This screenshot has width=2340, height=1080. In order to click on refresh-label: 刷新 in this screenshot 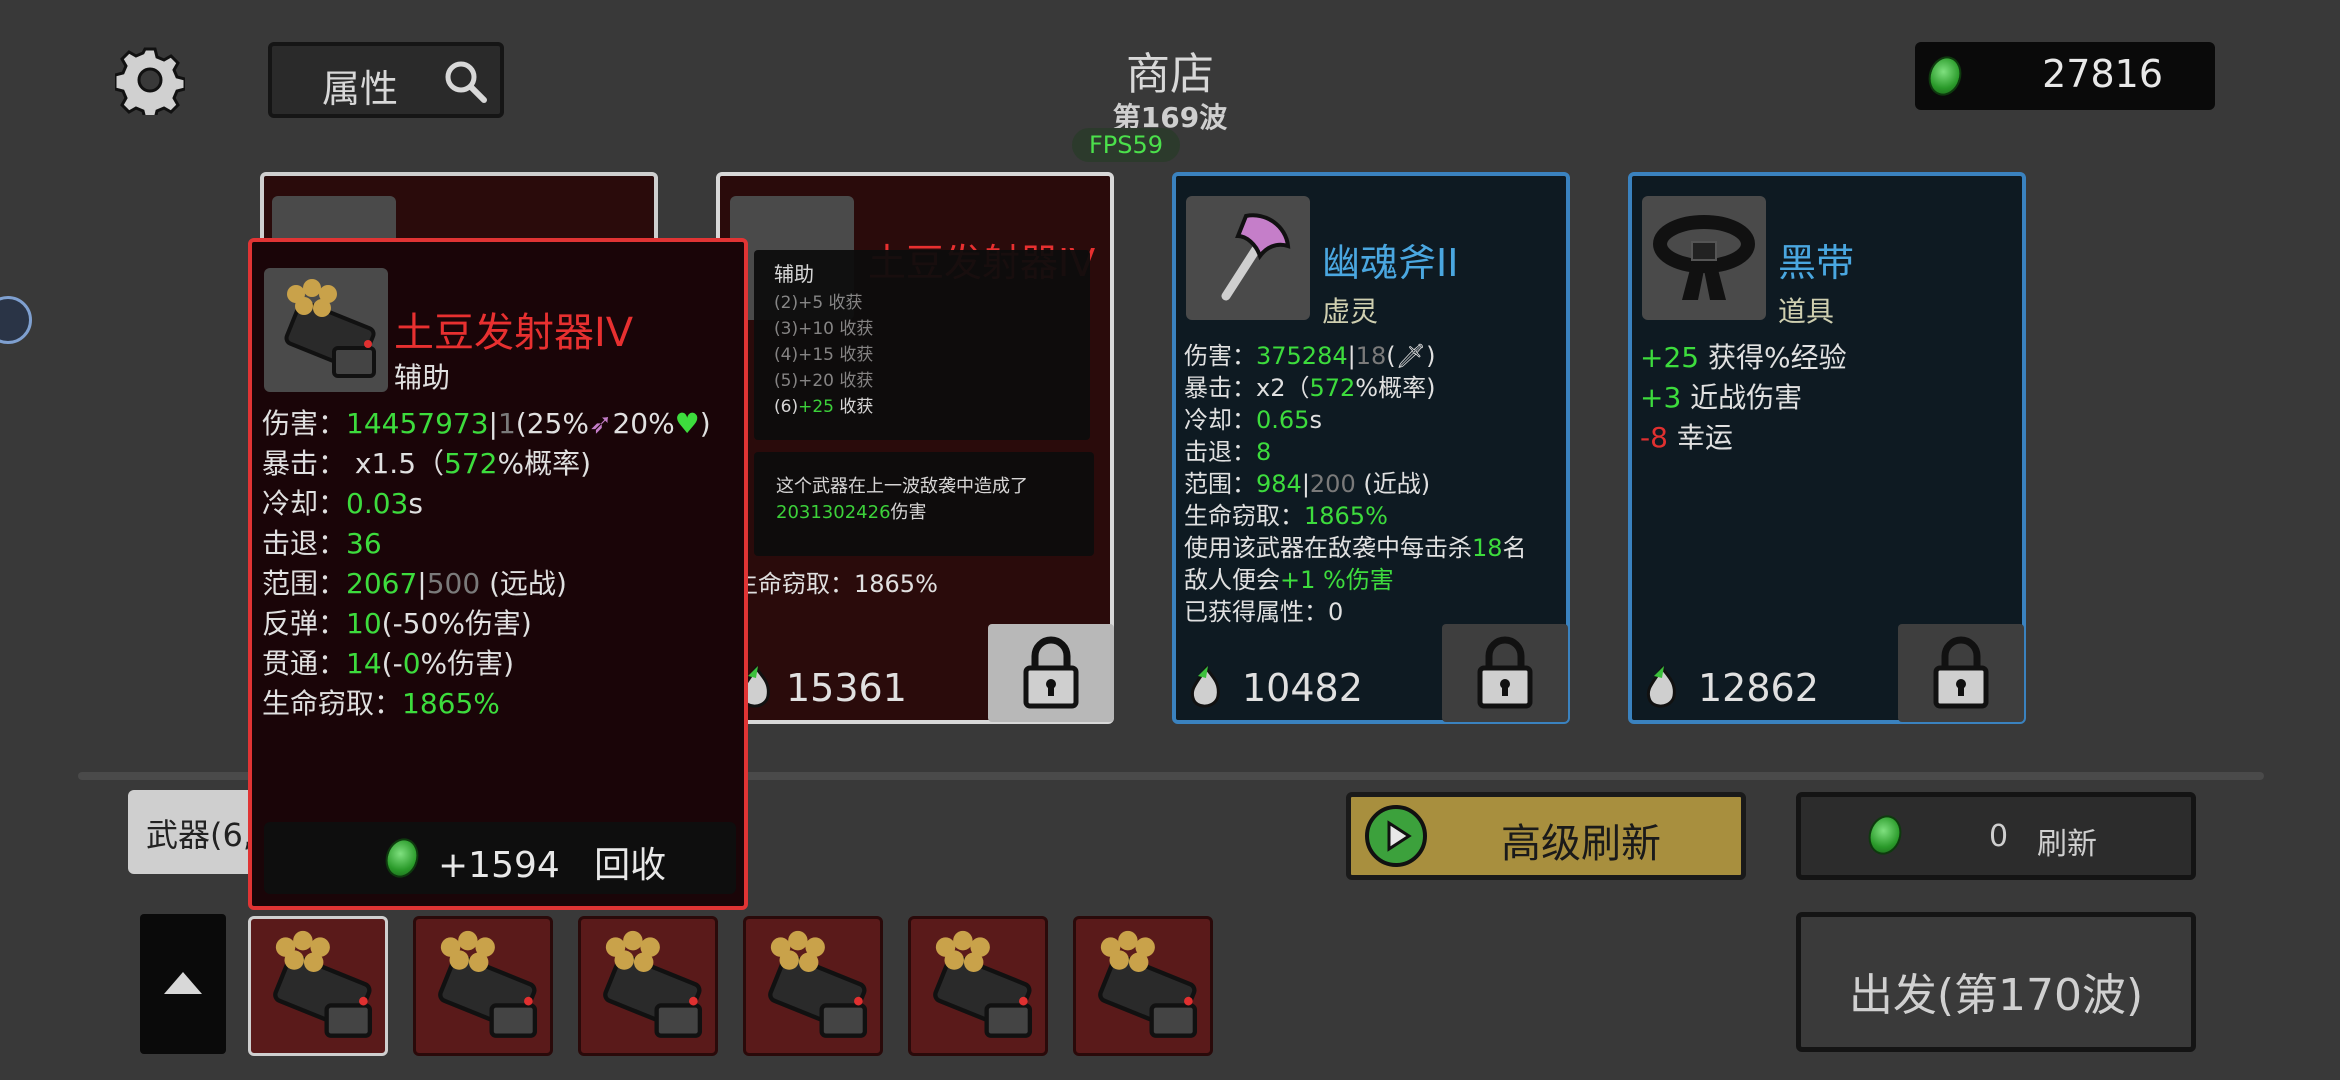, I will do `click(2067, 844)`.